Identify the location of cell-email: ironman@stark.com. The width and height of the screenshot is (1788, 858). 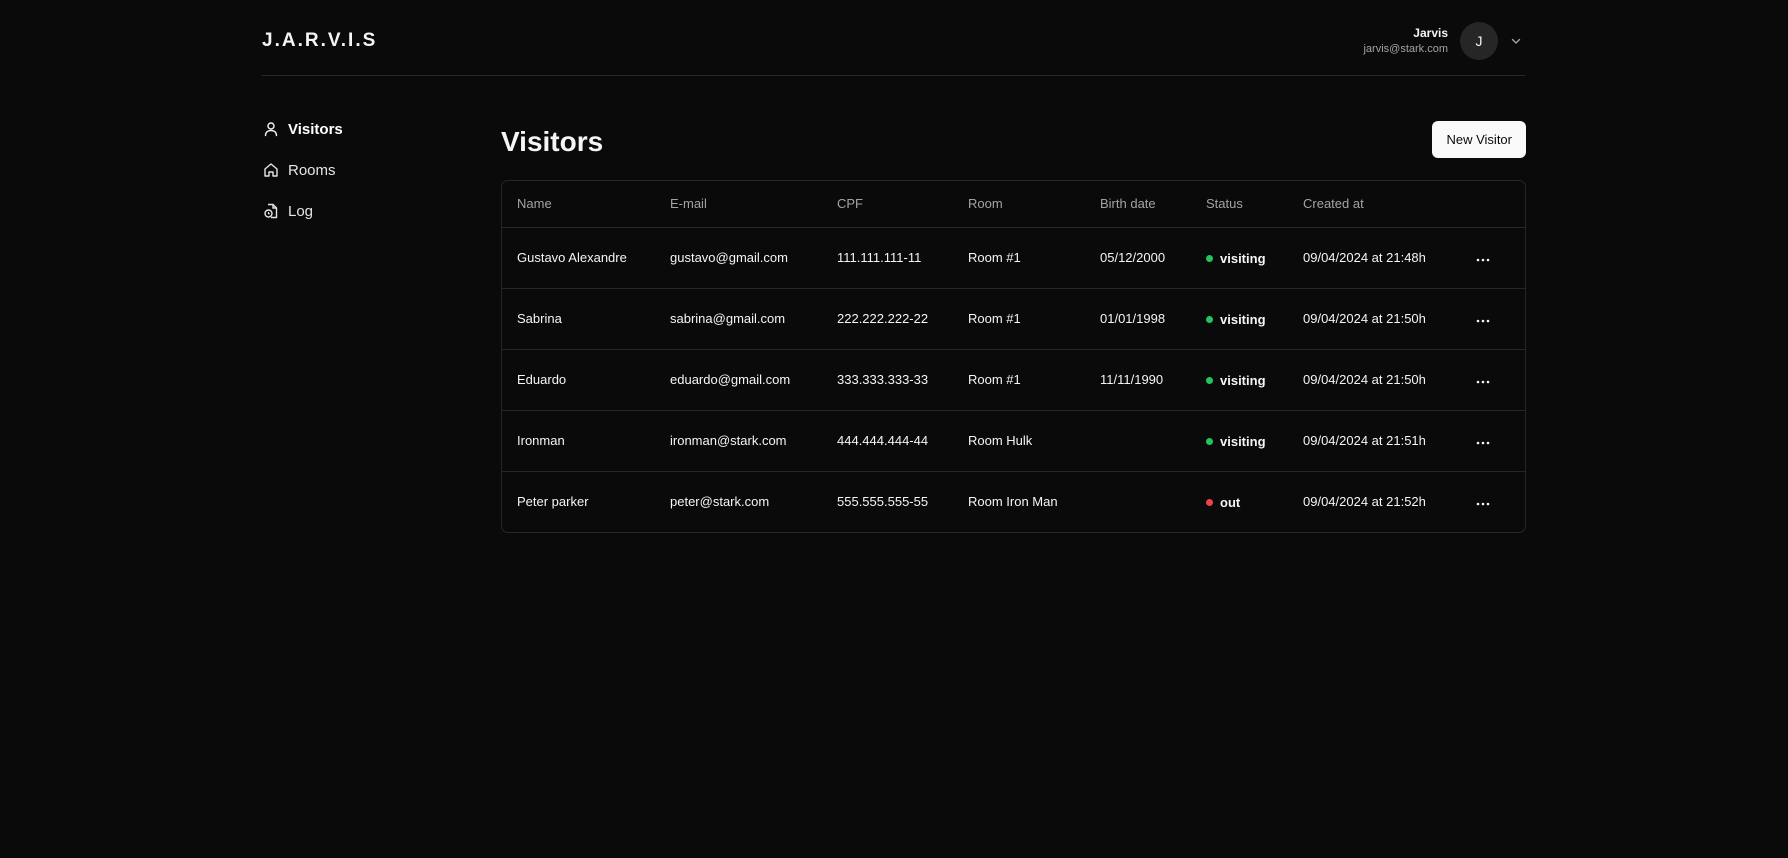
(738, 441).